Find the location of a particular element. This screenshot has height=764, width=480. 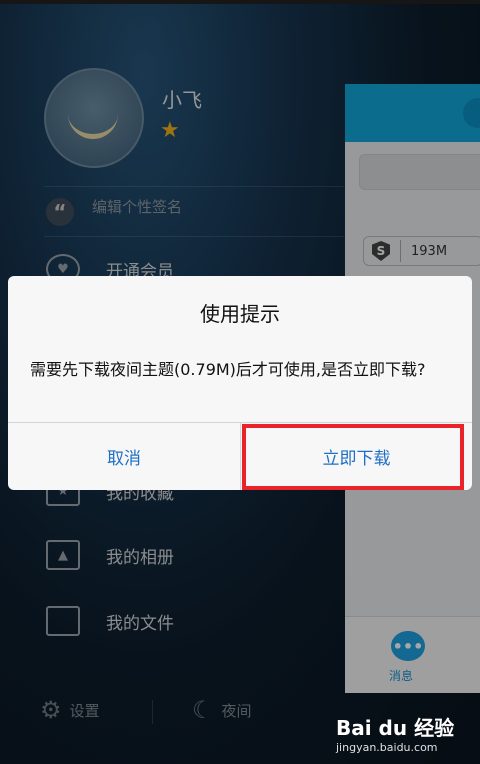

watermark: Bai du 经验 jingyan.baidu.com is located at coordinates (406, 737).